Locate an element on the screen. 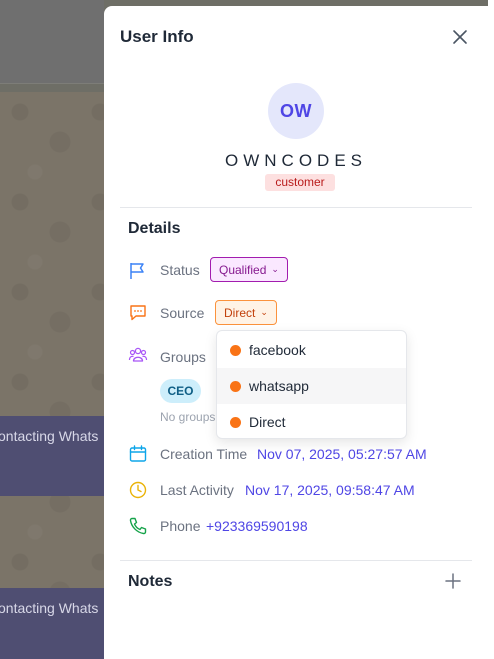  flag-icon is located at coordinates (137, 271).